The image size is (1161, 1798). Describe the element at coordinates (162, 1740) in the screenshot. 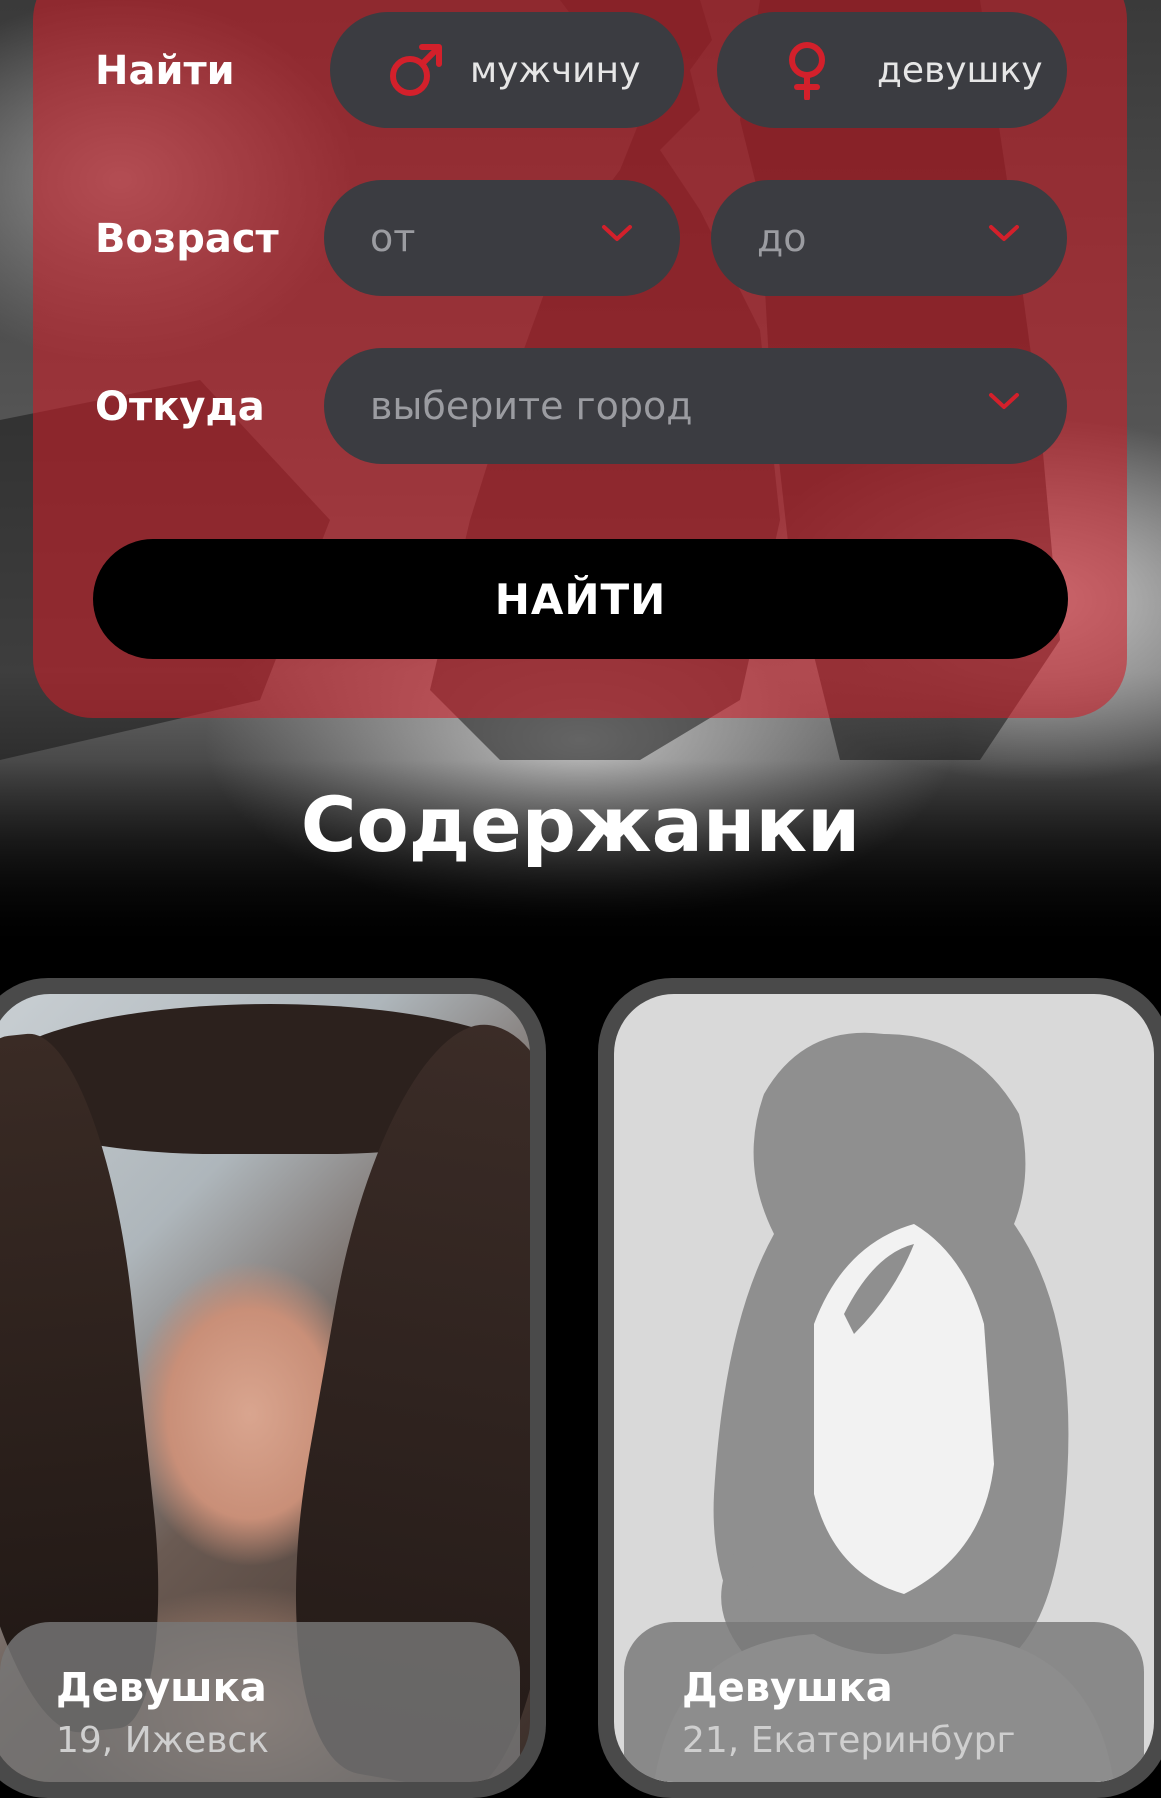

I see `profile-subtitle: 19, Ижевск` at that location.